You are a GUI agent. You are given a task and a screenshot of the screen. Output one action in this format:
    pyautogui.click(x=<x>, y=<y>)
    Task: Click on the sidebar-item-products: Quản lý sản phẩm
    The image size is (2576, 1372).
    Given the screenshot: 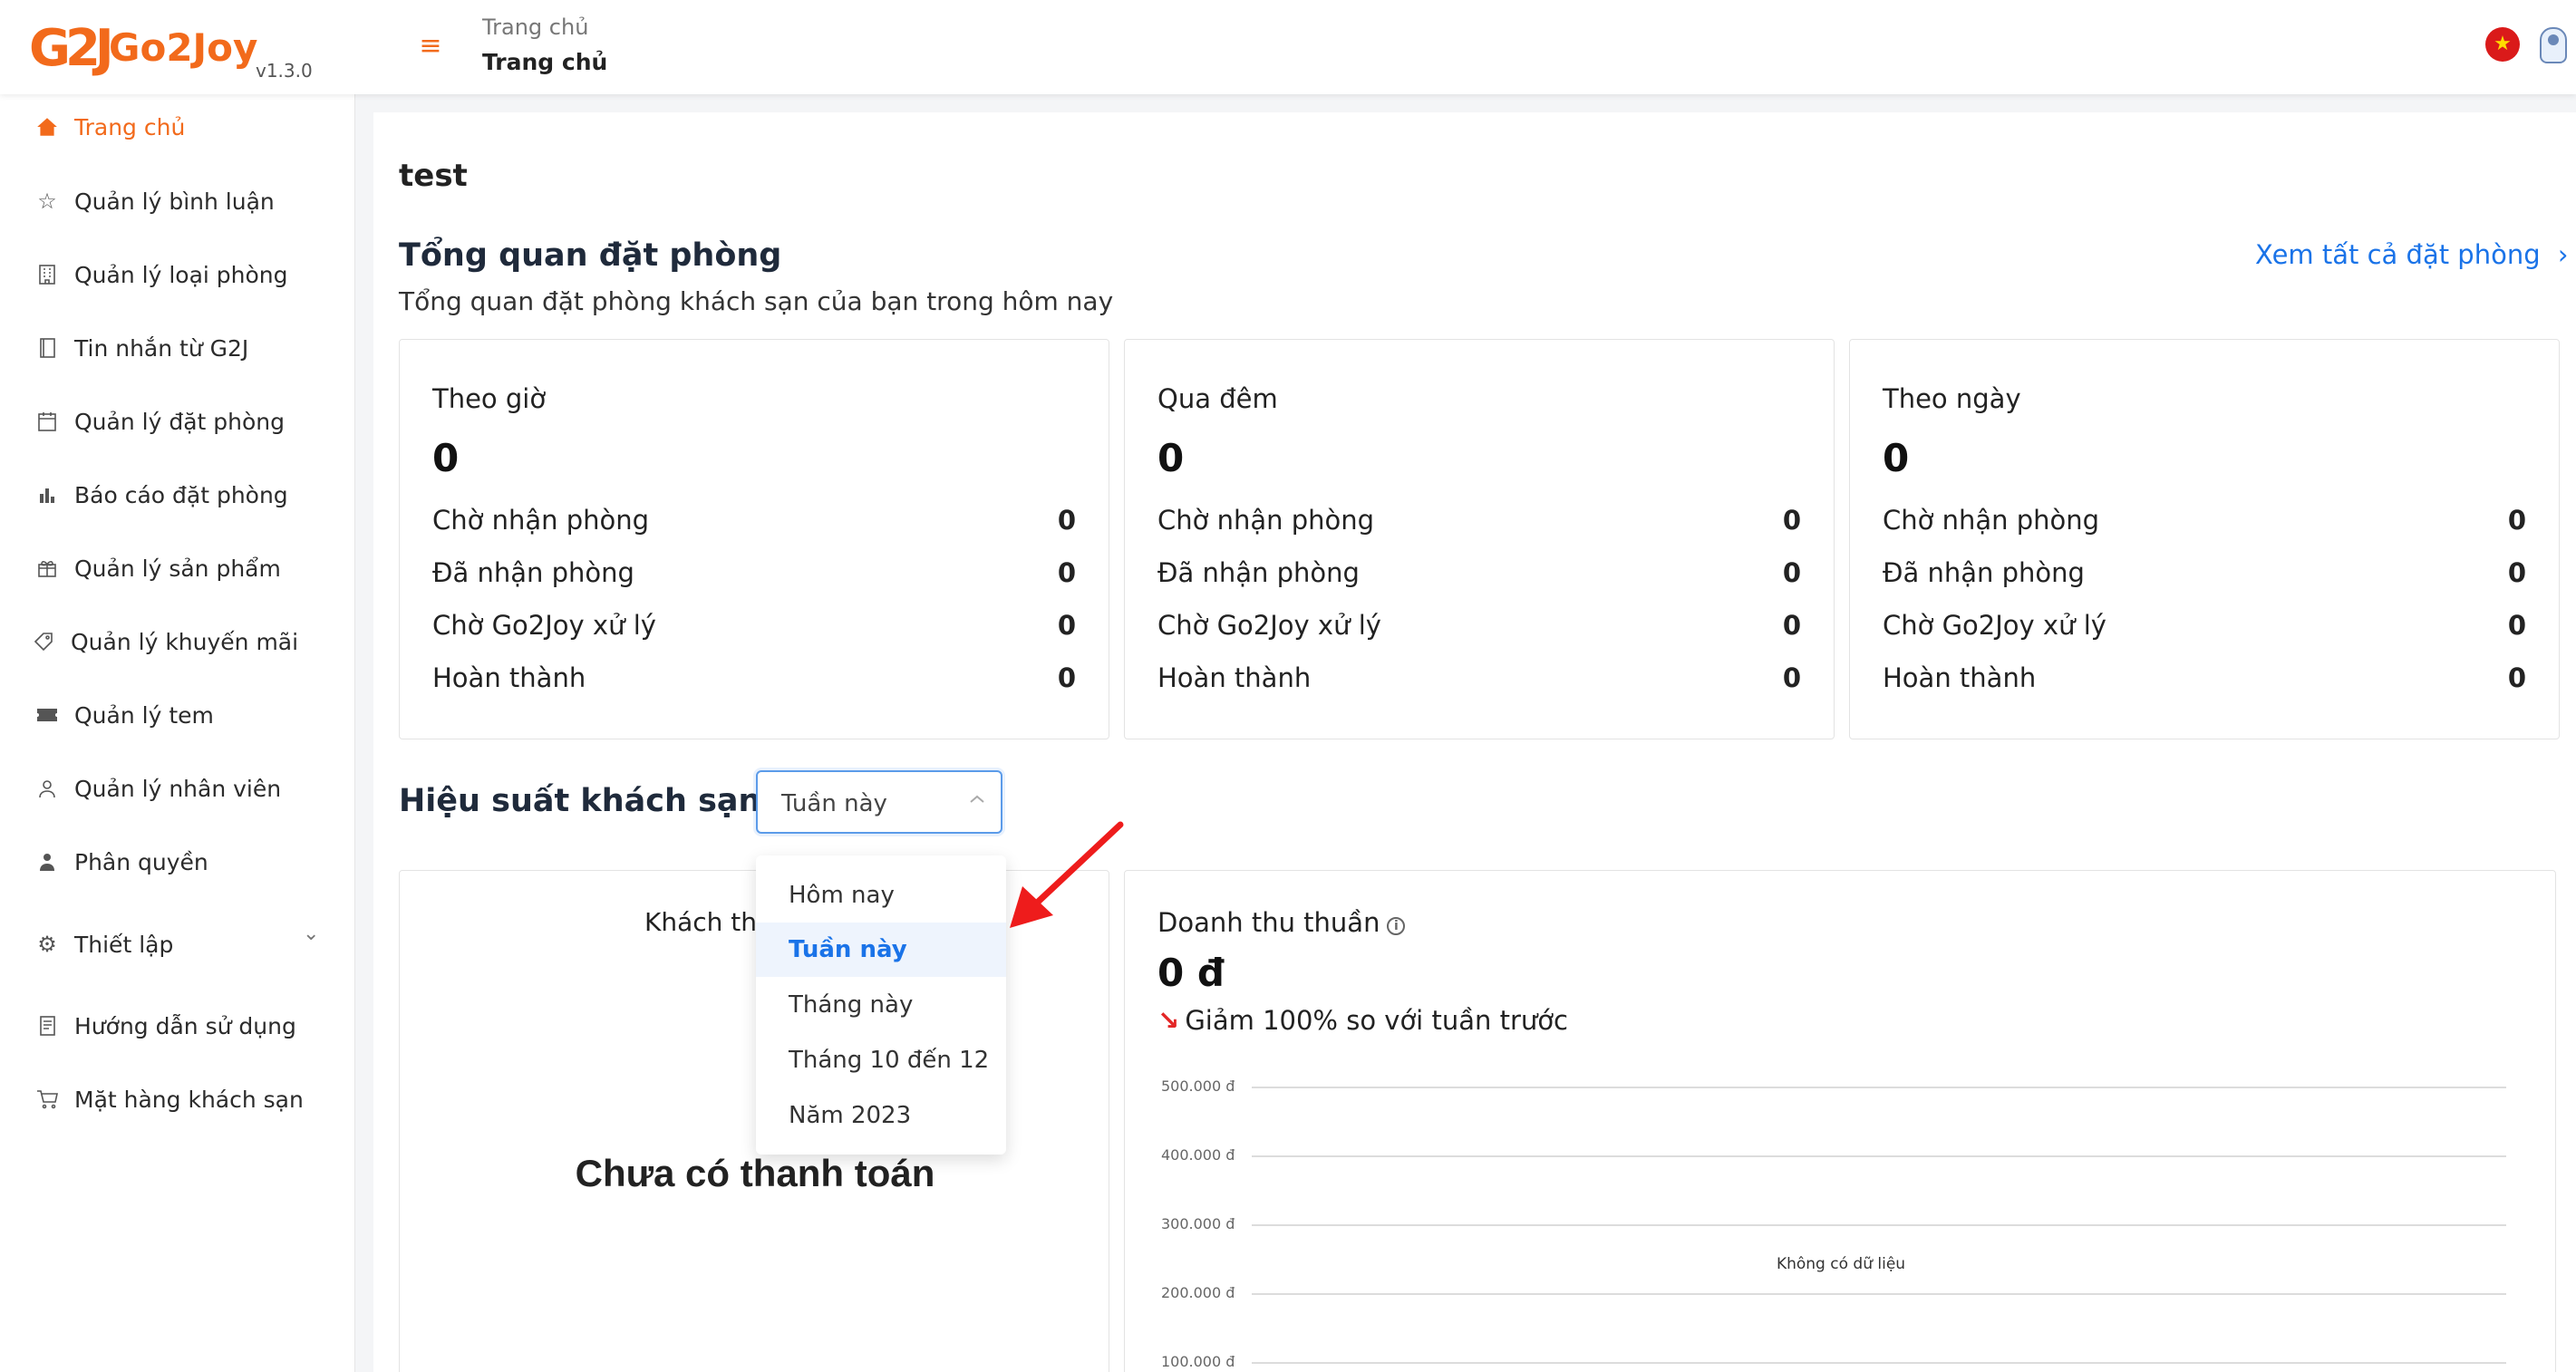 What is the action you would take?
    pyautogui.click(x=157, y=568)
    